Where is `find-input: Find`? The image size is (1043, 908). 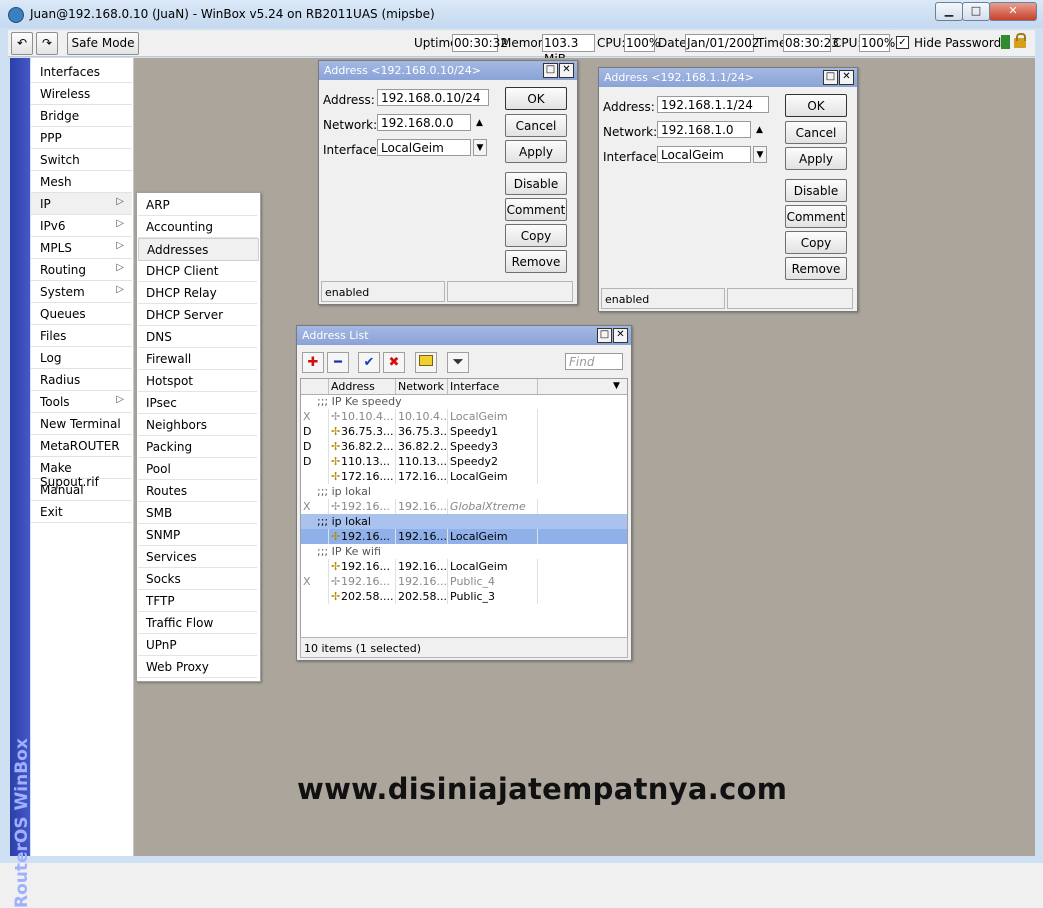 find-input: Find is located at coordinates (594, 361).